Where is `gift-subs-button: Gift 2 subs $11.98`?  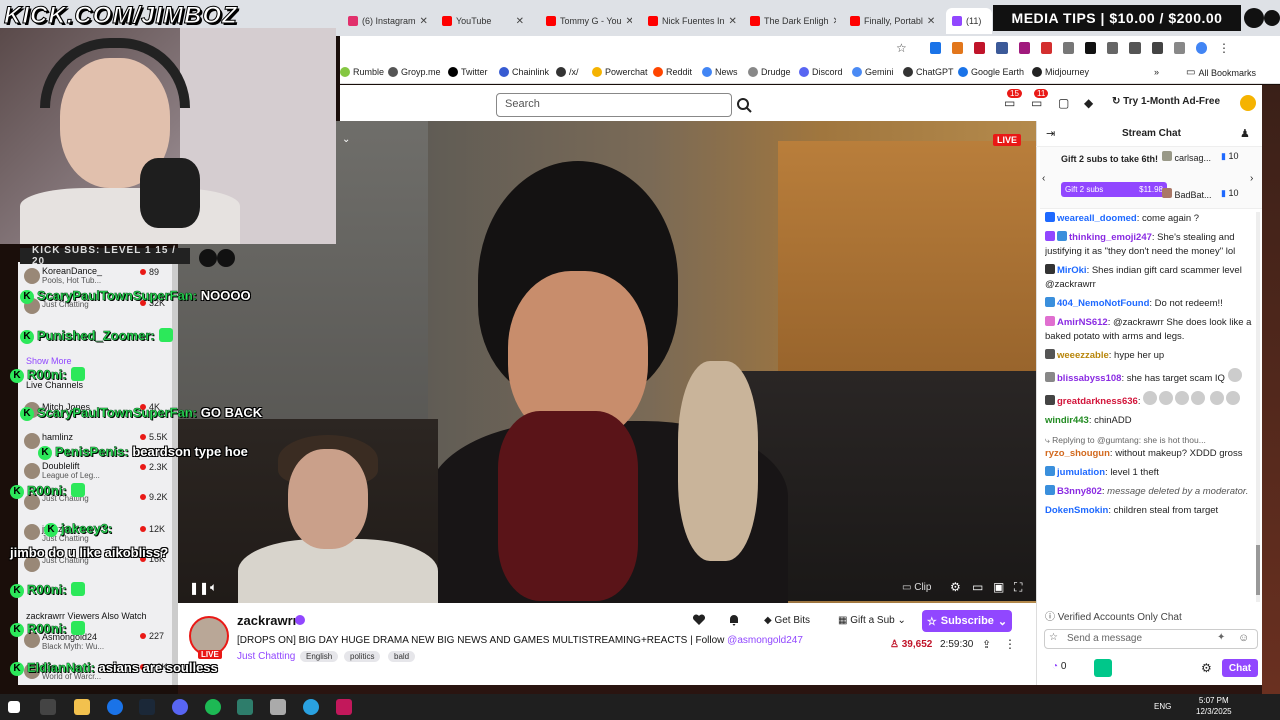
gift-subs-button: Gift 2 subs $11.98 is located at coordinates (1114, 189).